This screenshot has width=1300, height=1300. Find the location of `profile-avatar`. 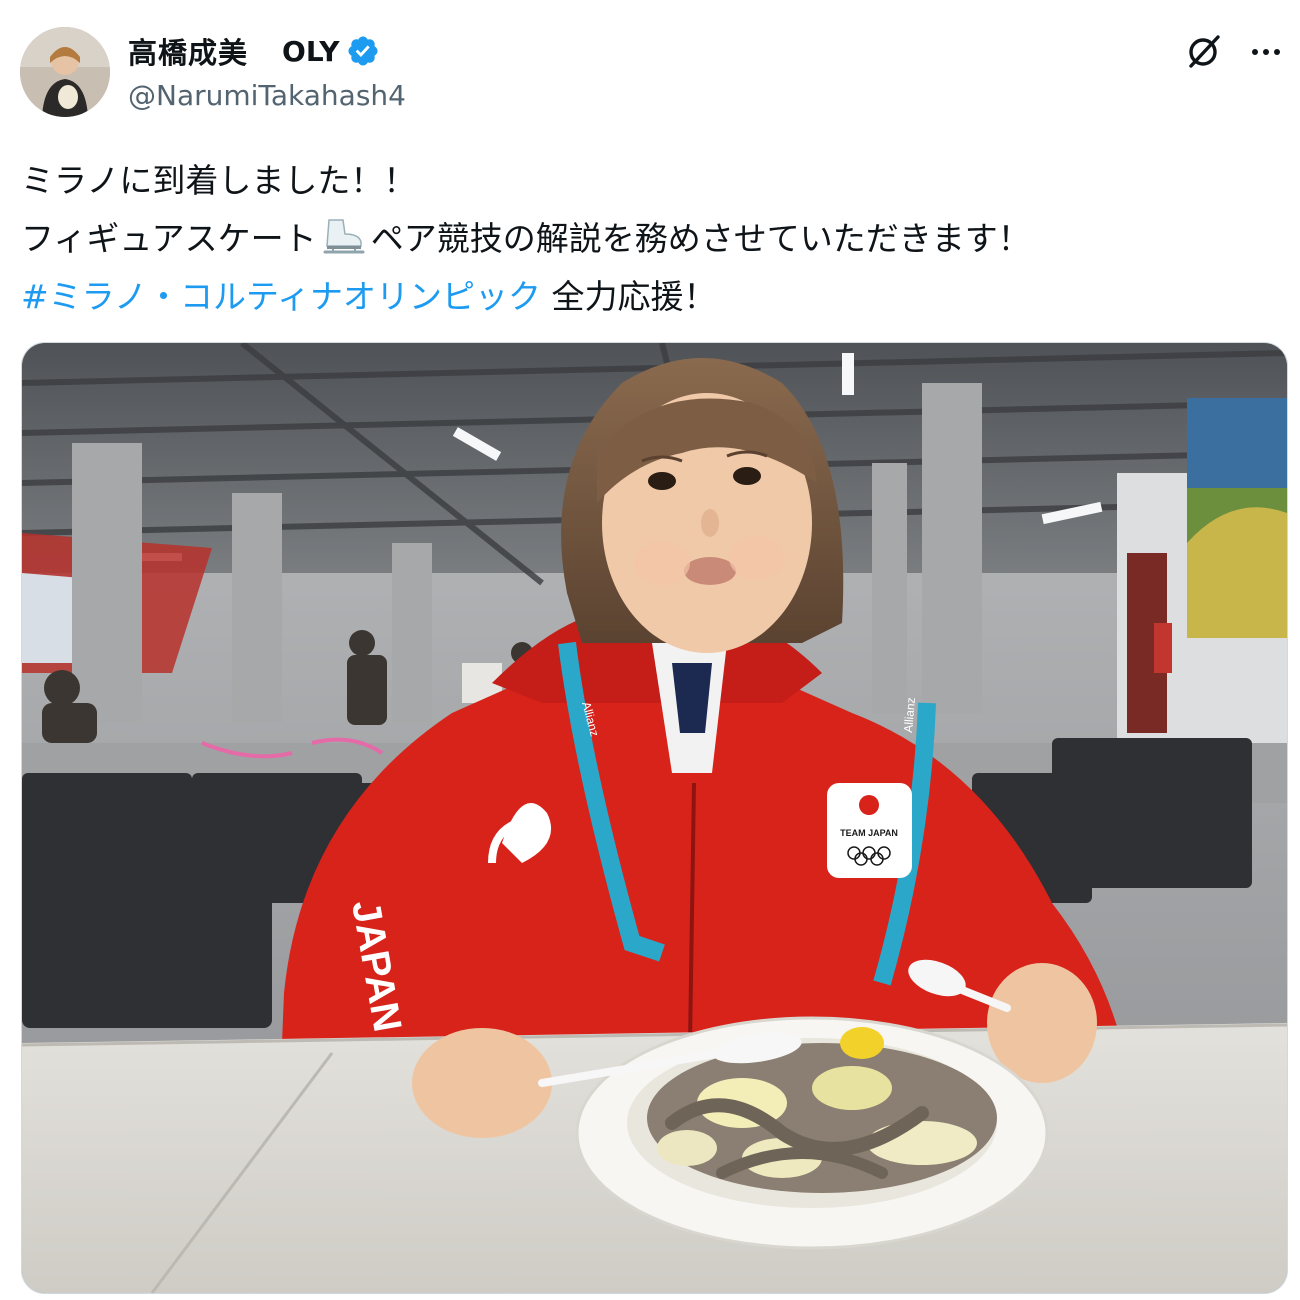

profile-avatar is located at coordinates (65, 72).